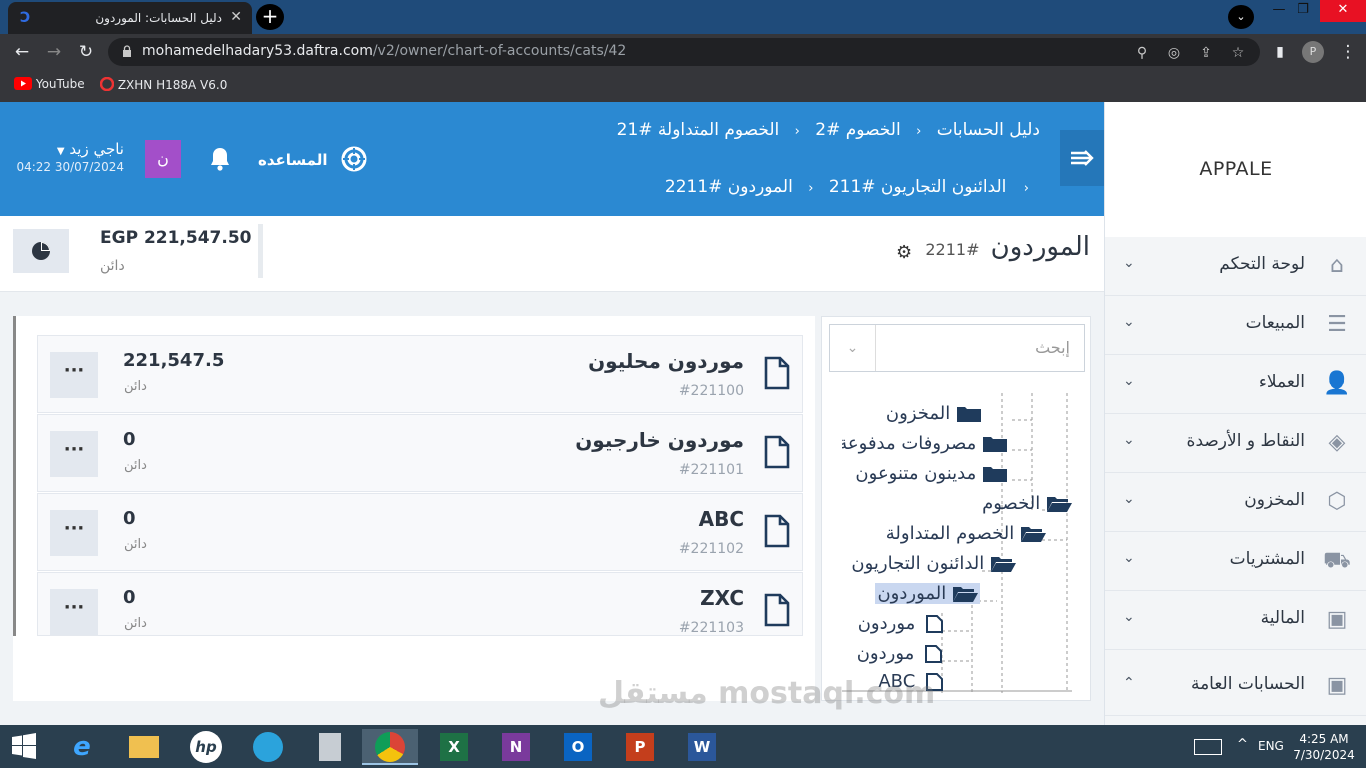 The width and height of the screenshot is (1366, 768). I want to click on account-row: ··· 0 دائن ABC #221102, so click(420, 532).